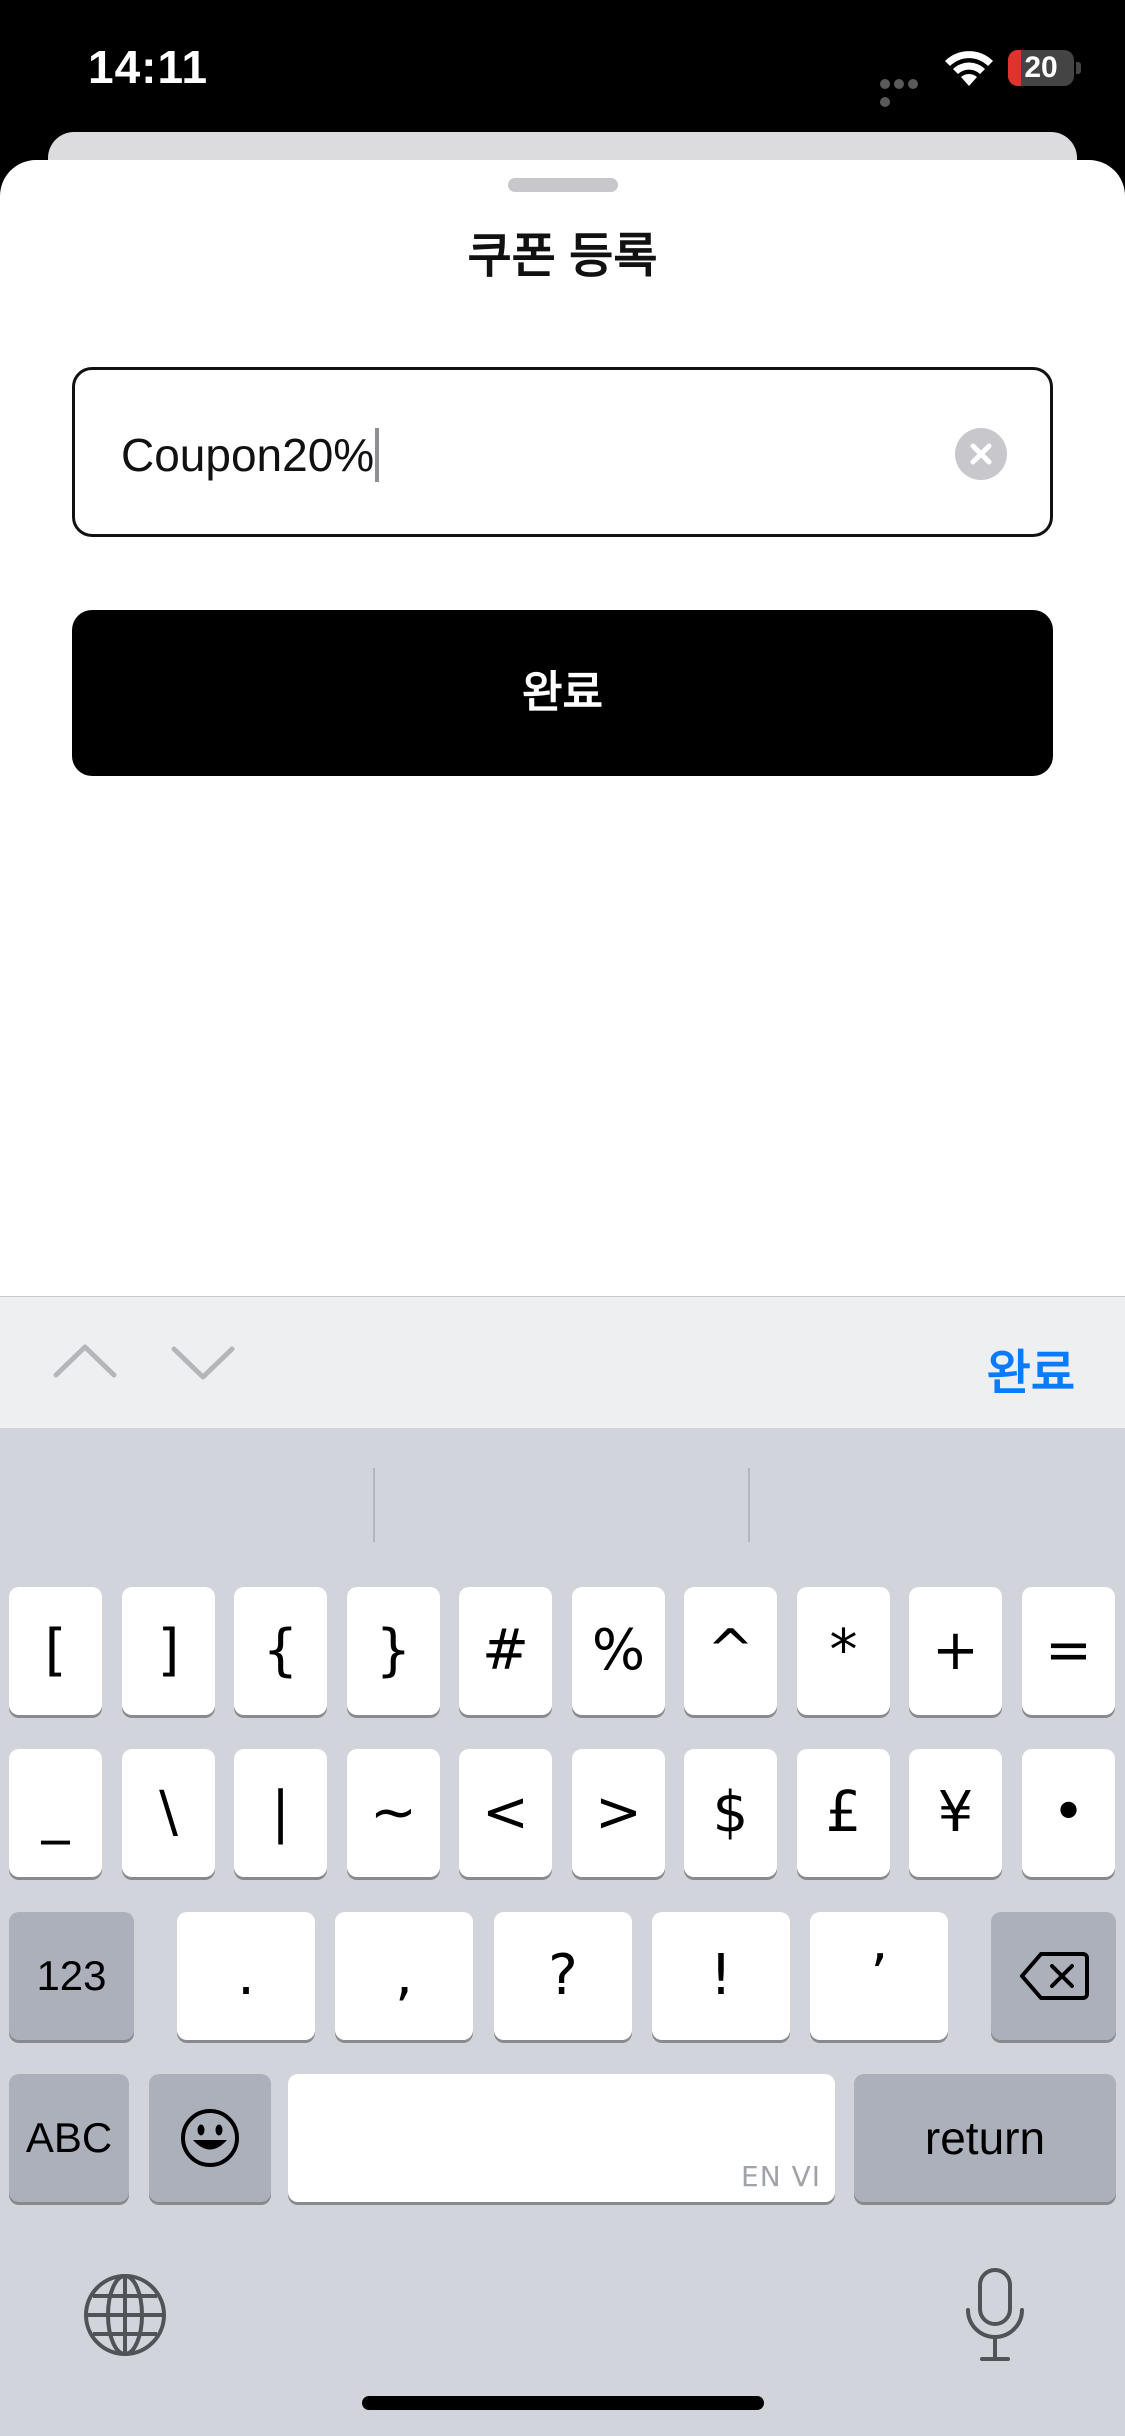  Describe the element at coordinates (562, 1362) in the screenshot. I see `keyboard-toolbar: 완료` at that location.